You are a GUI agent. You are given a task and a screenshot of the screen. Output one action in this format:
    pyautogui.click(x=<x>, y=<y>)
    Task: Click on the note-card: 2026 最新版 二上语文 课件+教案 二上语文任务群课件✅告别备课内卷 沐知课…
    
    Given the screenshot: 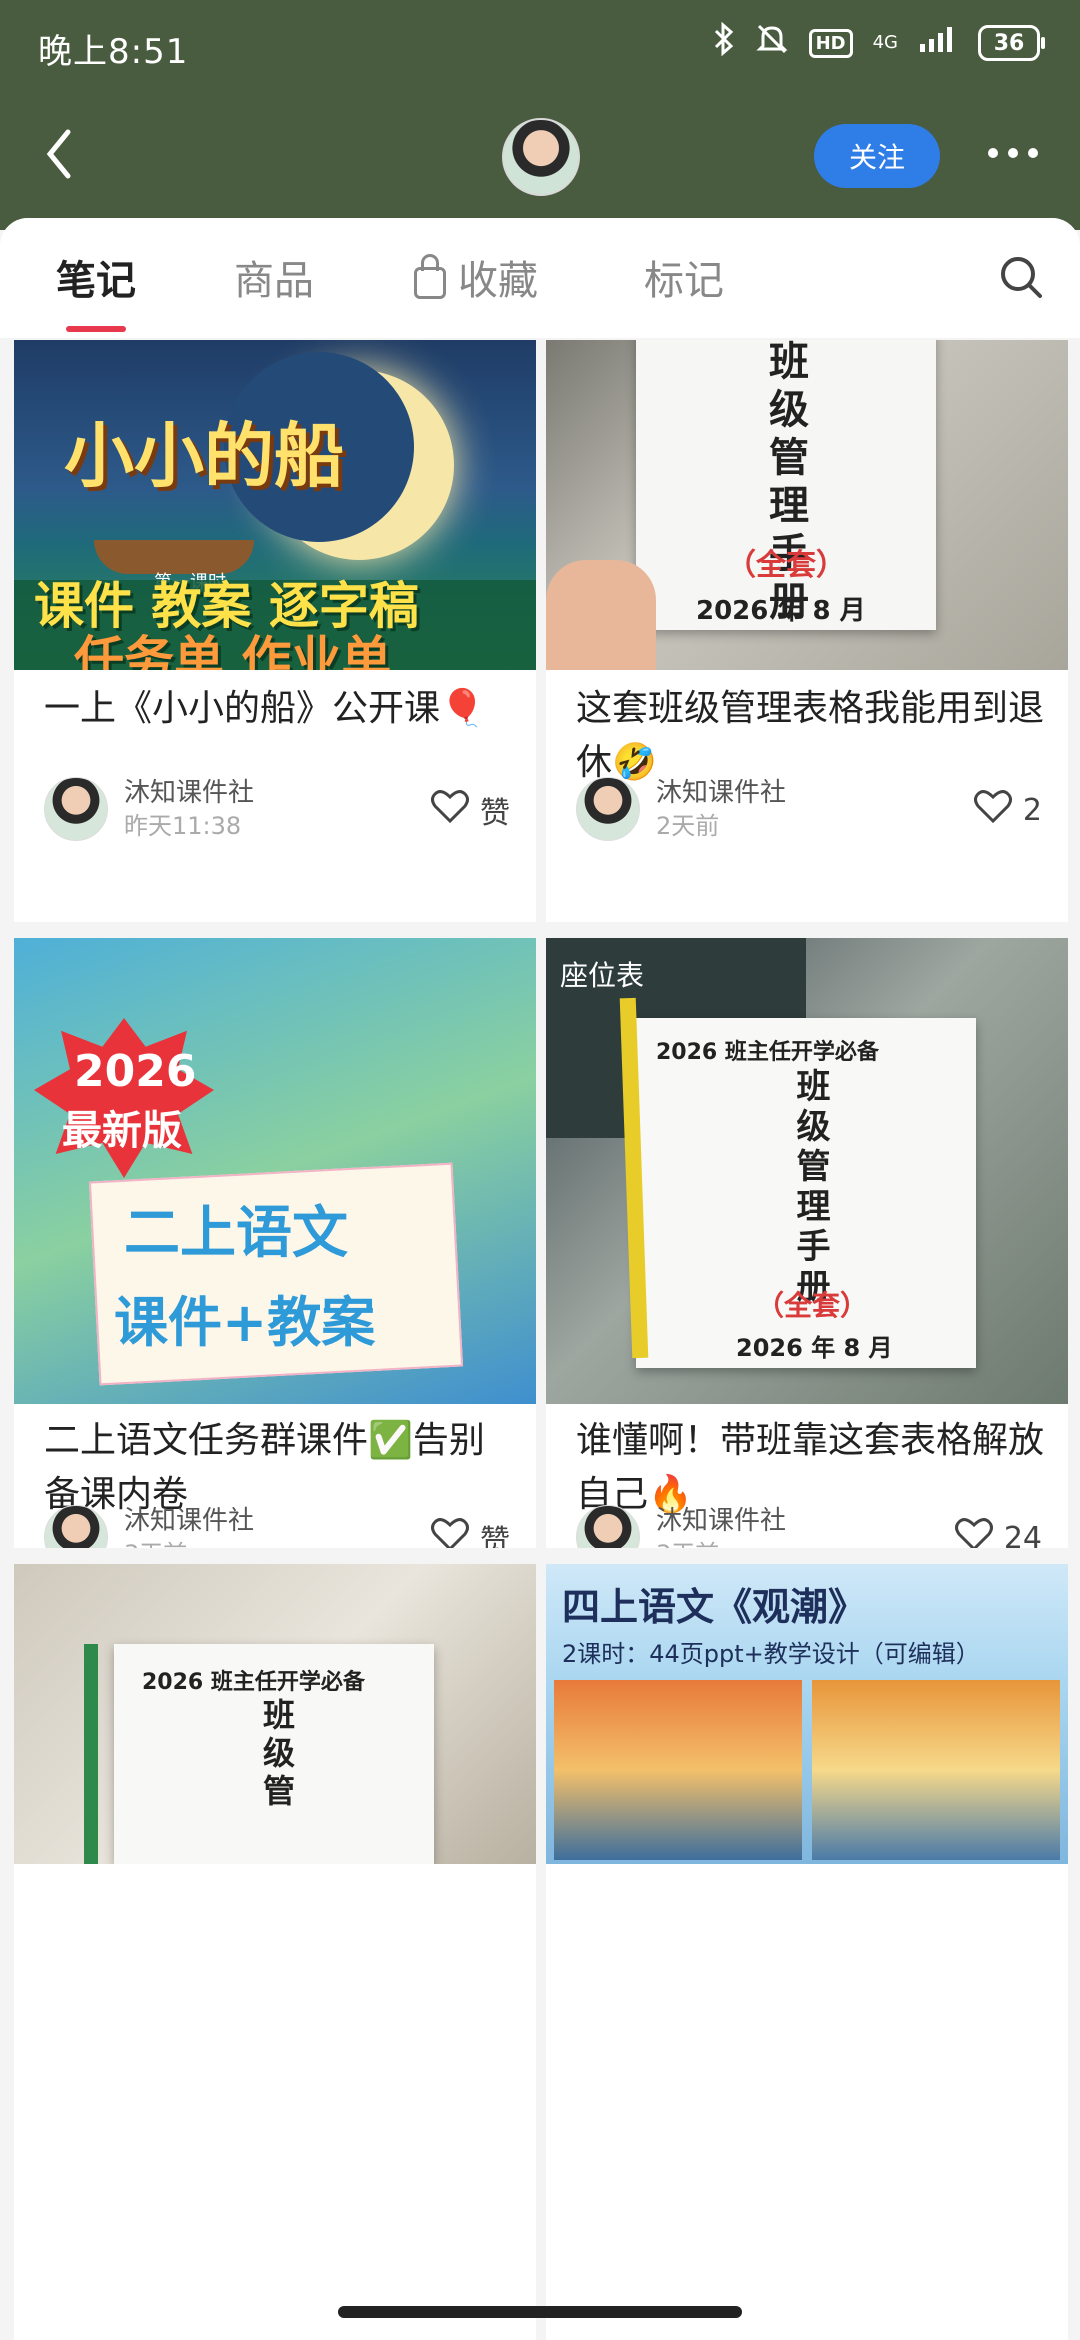 What is the action you would take?
    pyautogui.click(x=275, y=1243)
    